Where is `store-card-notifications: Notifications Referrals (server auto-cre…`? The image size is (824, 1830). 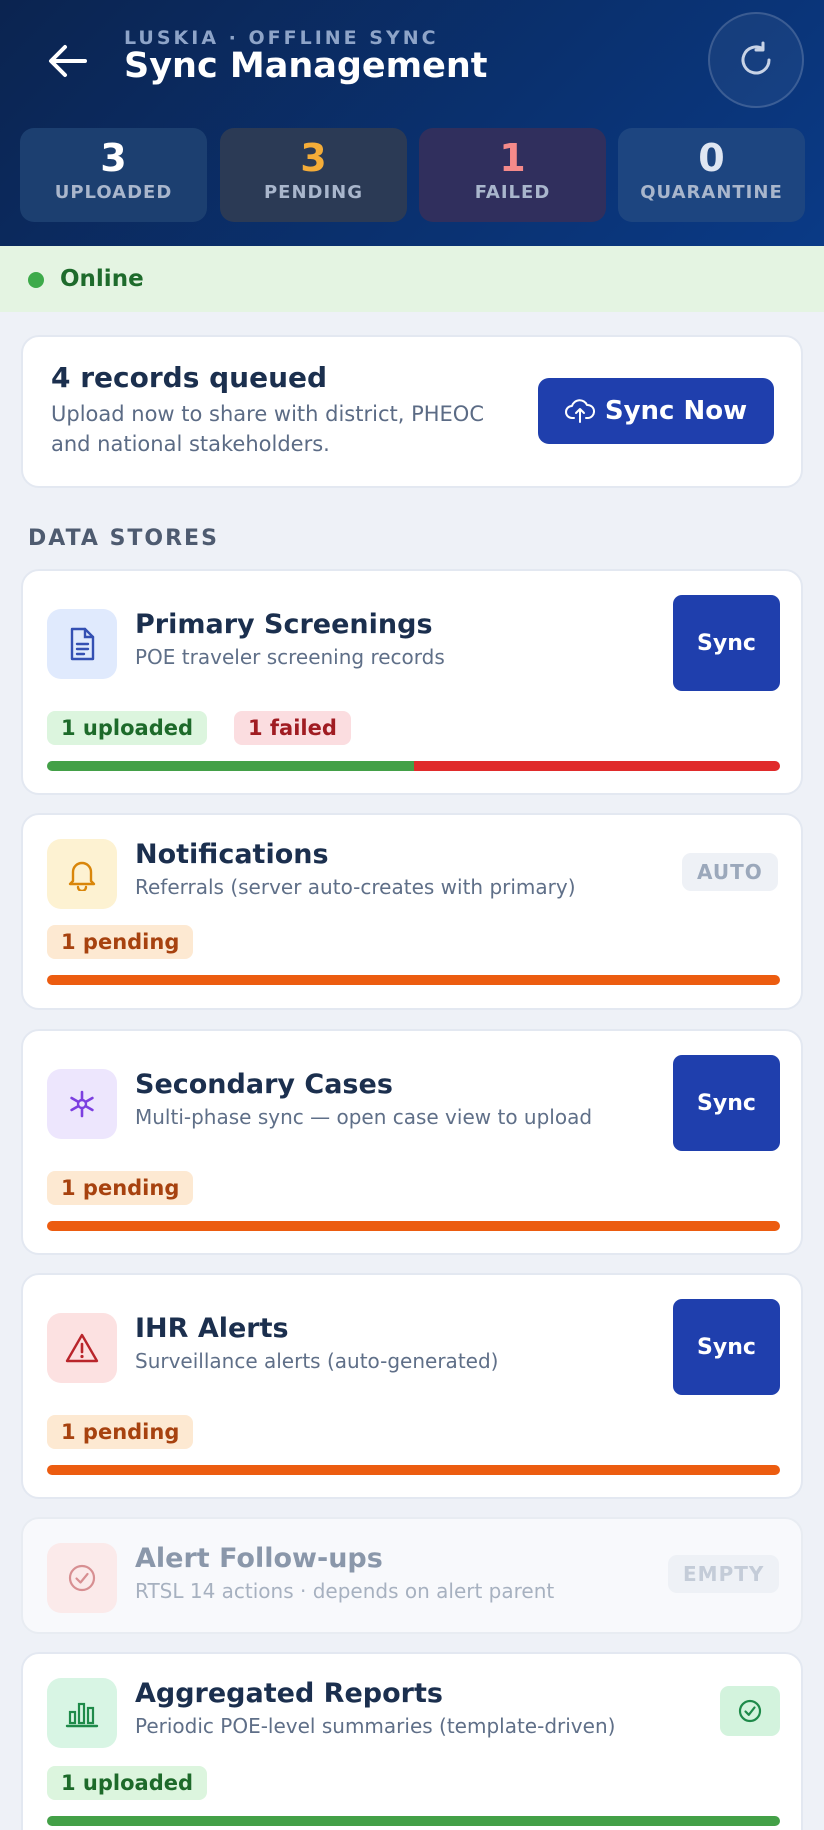 store-card-notifications: Notifications Referrals (server auto-cre… is located at coordinates (412, 911).